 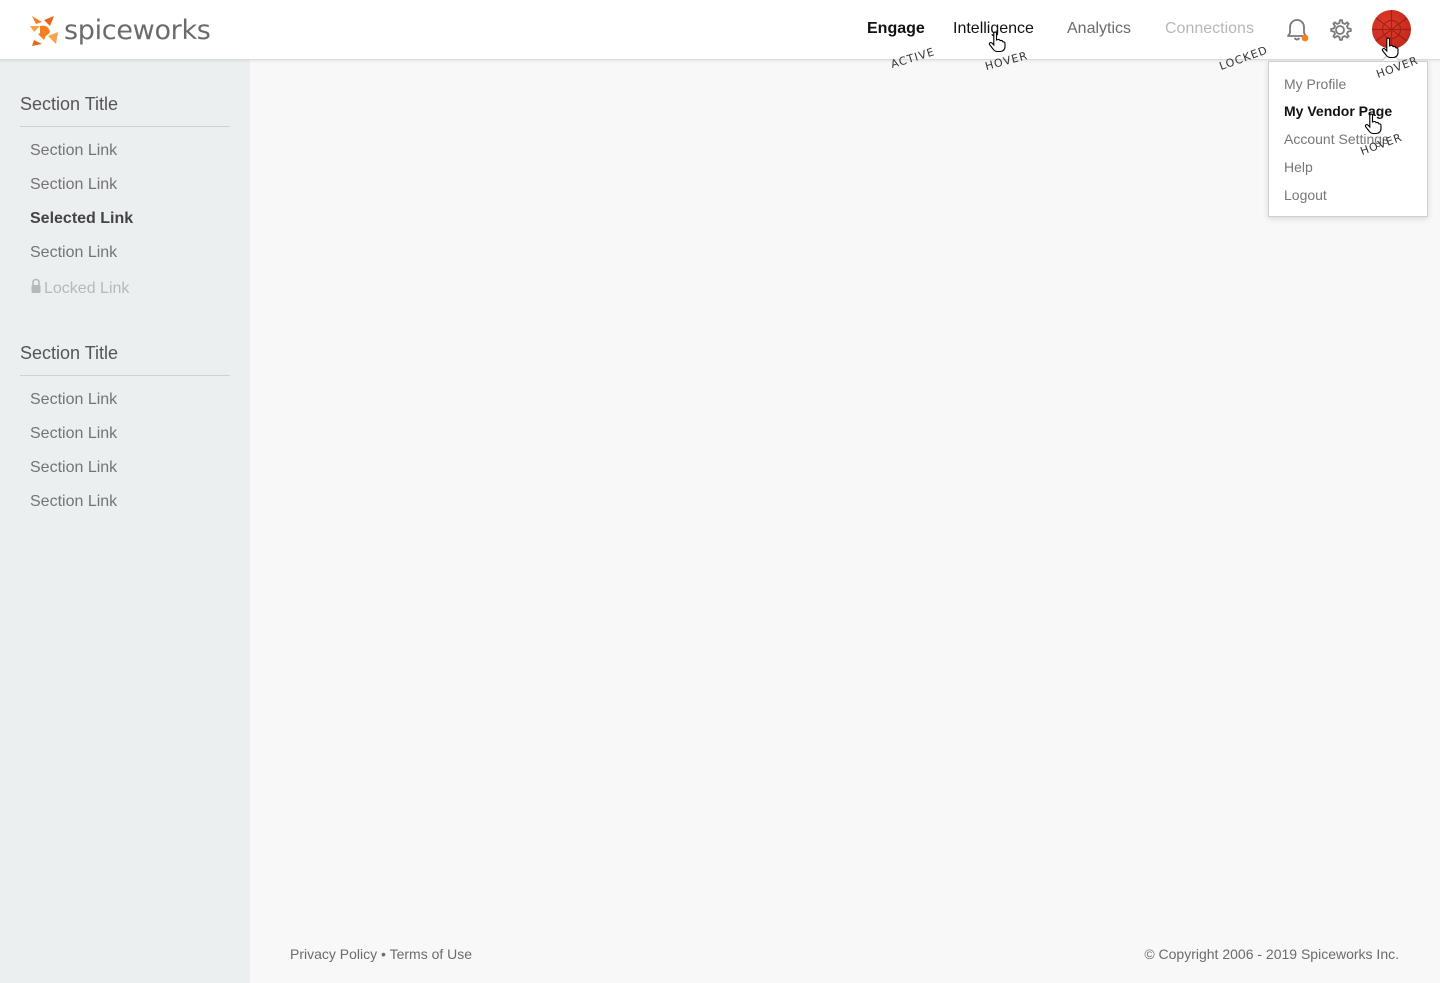 What do you see at coordinates (36, 288) in the screenshot?
I see `lock-icon` at bounding box center [36, 288].